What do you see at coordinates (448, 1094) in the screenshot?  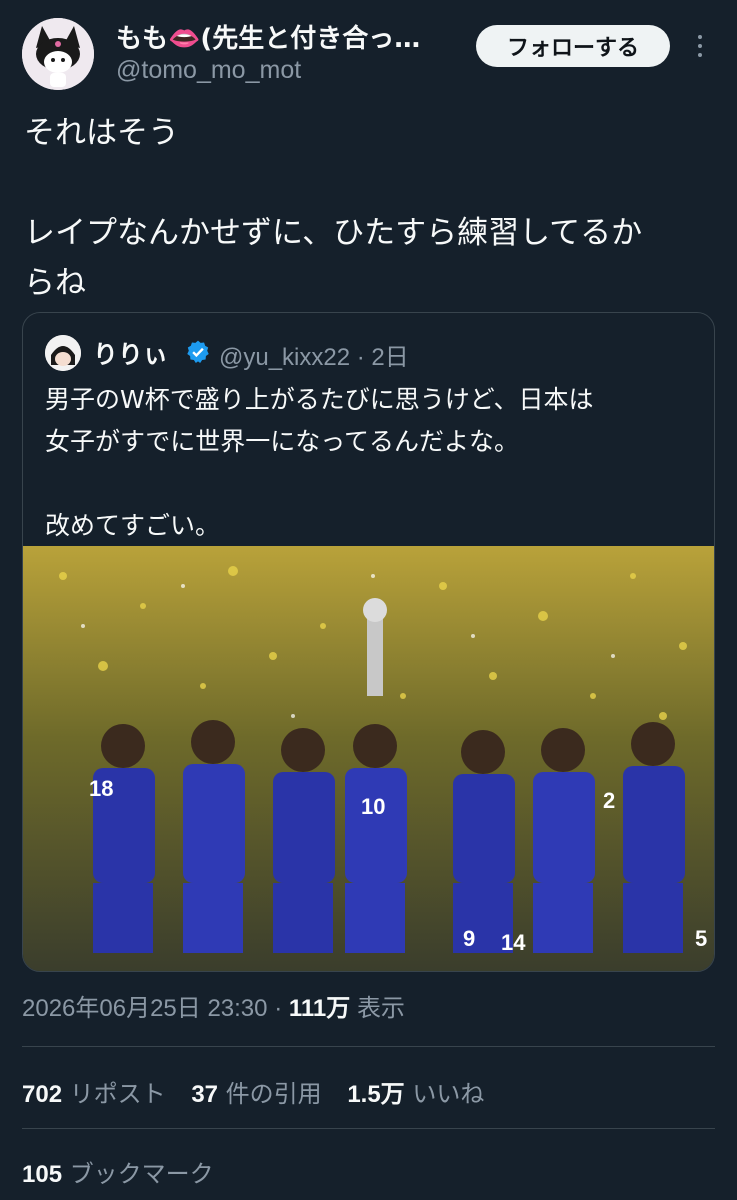 I see `likes-label: いいね` at bounding box center [448, 1094].